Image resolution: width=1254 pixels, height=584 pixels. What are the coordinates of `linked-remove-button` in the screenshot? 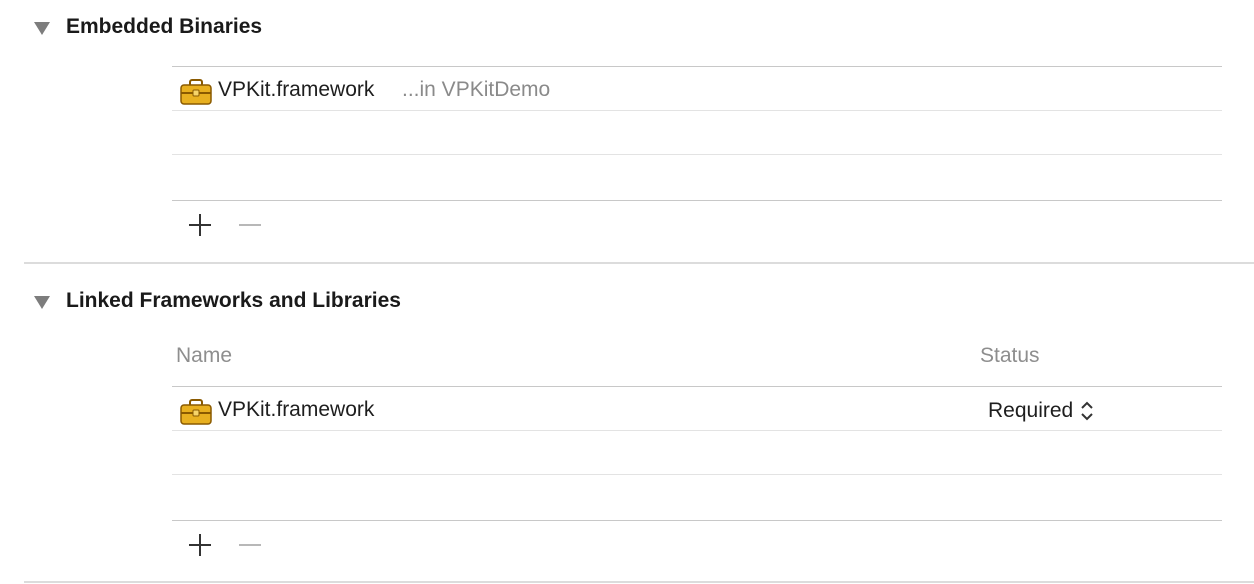 It's located at (250, 545).